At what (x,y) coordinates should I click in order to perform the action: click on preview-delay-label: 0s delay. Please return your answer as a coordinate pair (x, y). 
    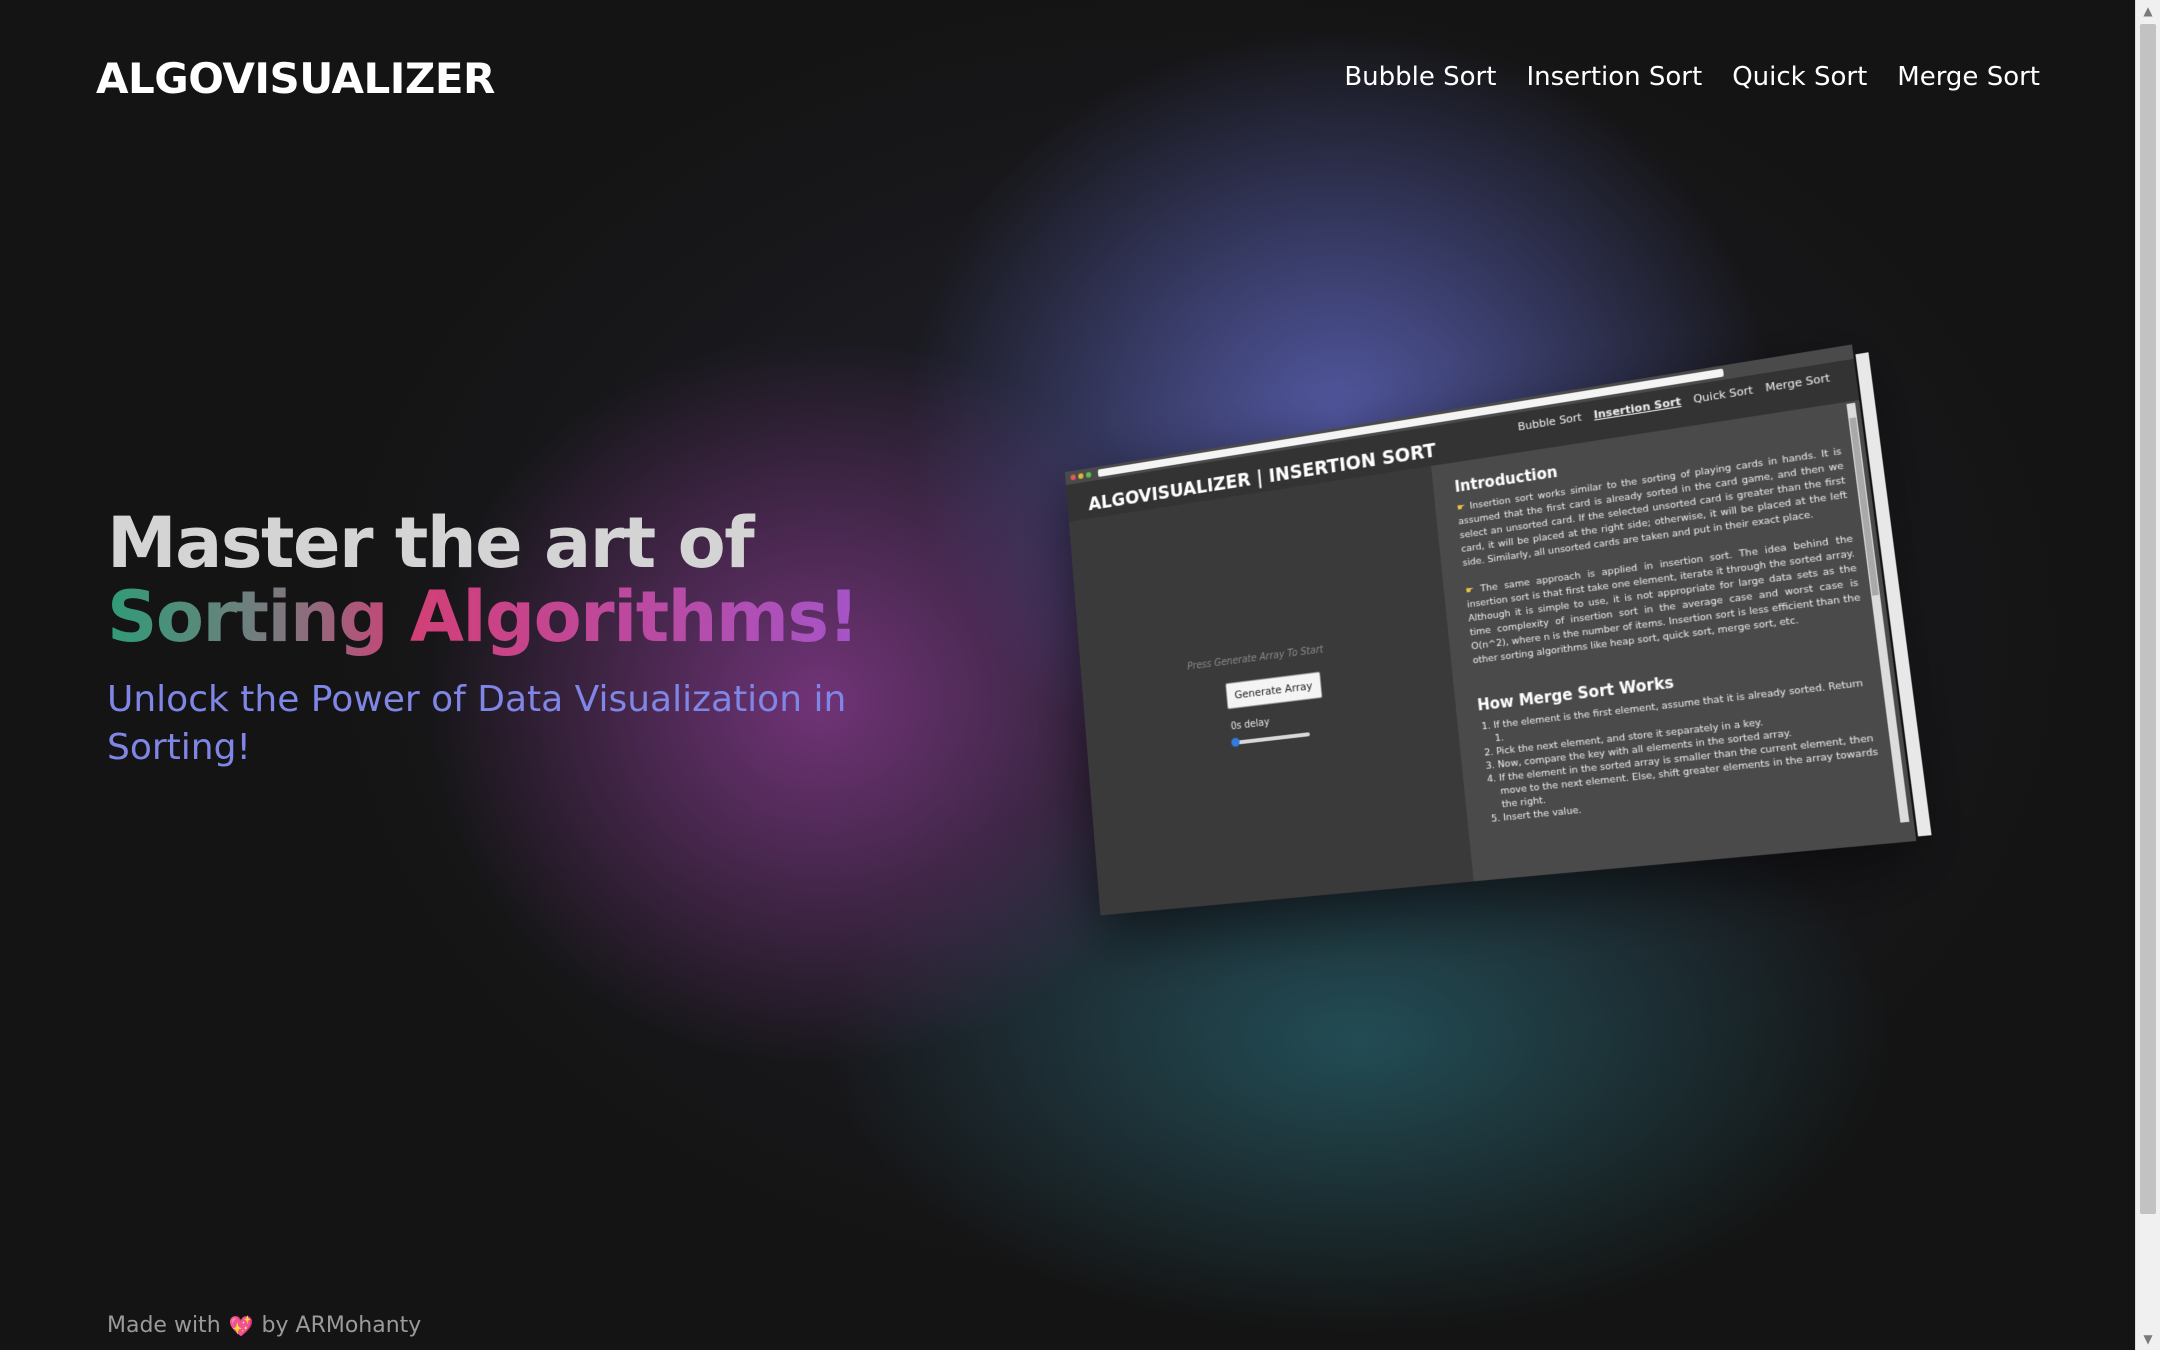
    Looking at the image, I should click on (1250, 725).